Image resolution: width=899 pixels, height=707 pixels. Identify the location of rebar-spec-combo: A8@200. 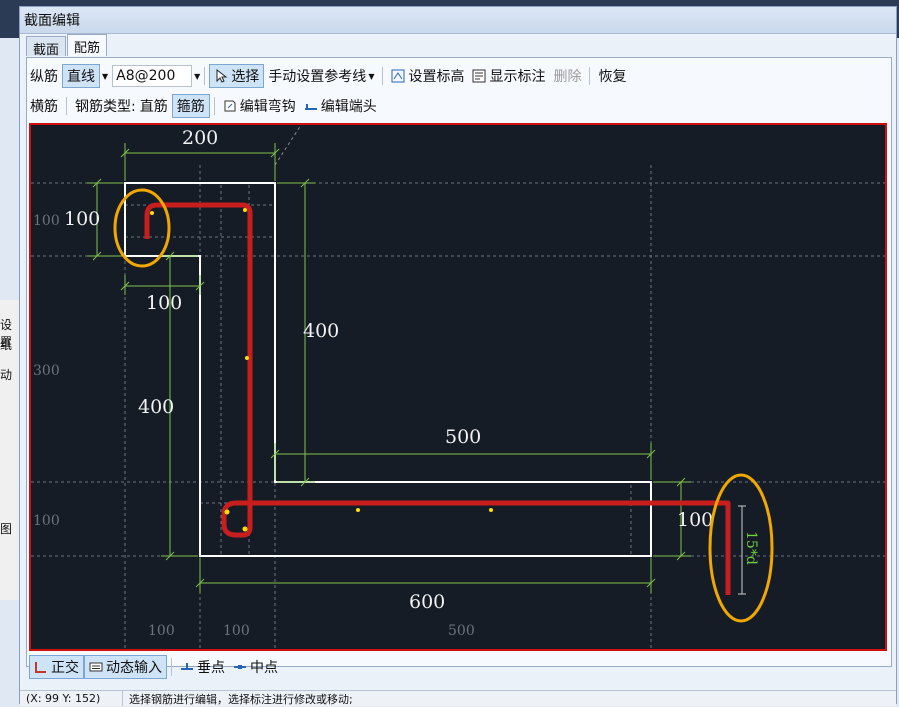
(152, 76).